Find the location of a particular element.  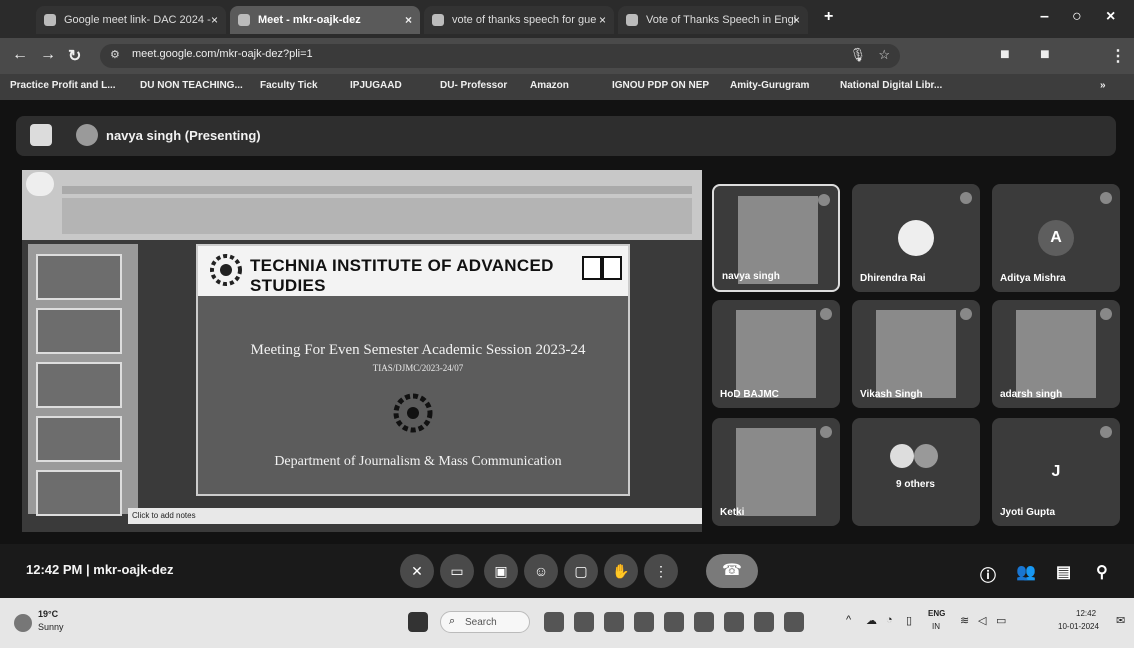

participant-tile: Vikash Singh is located at coordinates (916, 354).